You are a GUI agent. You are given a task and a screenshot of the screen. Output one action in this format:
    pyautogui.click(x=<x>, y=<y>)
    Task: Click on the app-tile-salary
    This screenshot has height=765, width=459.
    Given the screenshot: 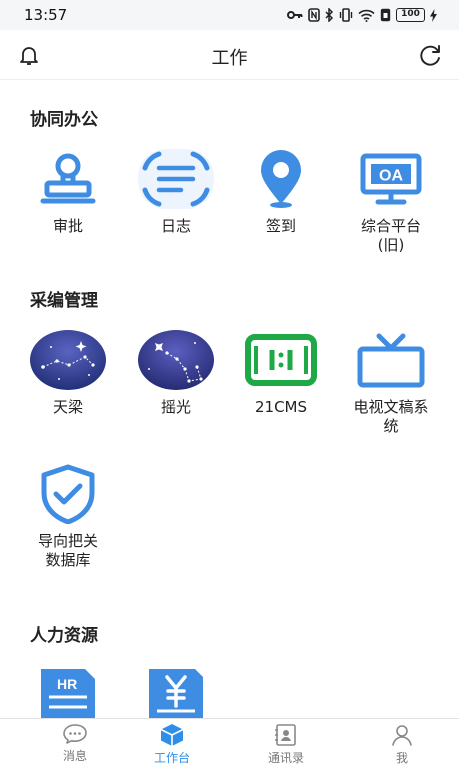 What is the action you would take?
    pyautogui.click(x=176, y=691)
    